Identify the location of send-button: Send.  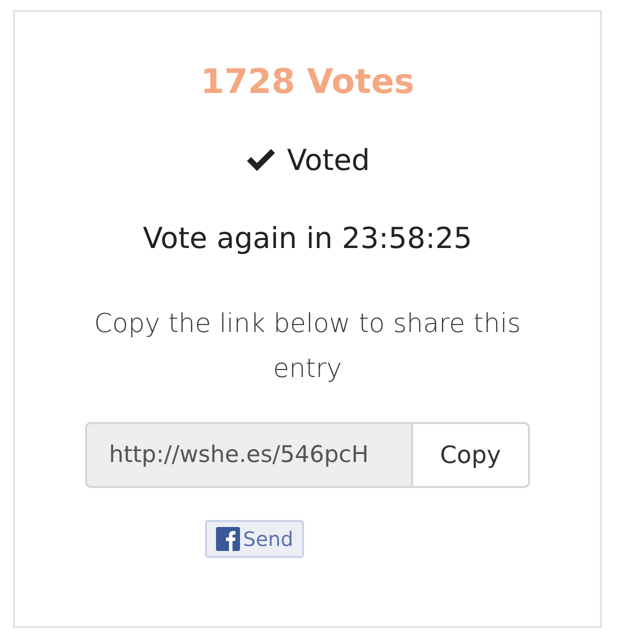
(254, 539).